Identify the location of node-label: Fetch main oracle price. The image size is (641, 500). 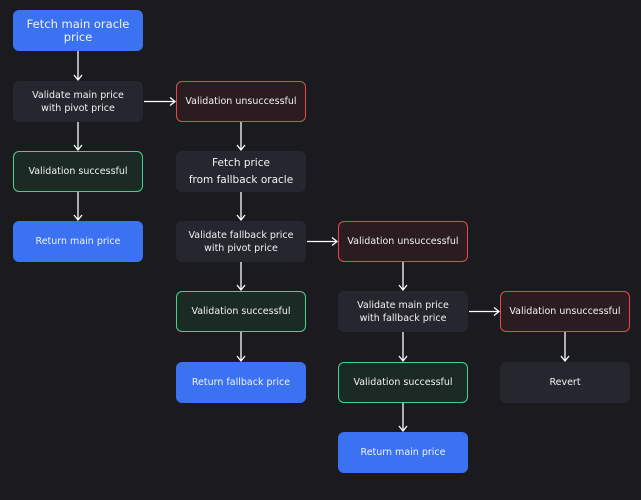
(78, 30).